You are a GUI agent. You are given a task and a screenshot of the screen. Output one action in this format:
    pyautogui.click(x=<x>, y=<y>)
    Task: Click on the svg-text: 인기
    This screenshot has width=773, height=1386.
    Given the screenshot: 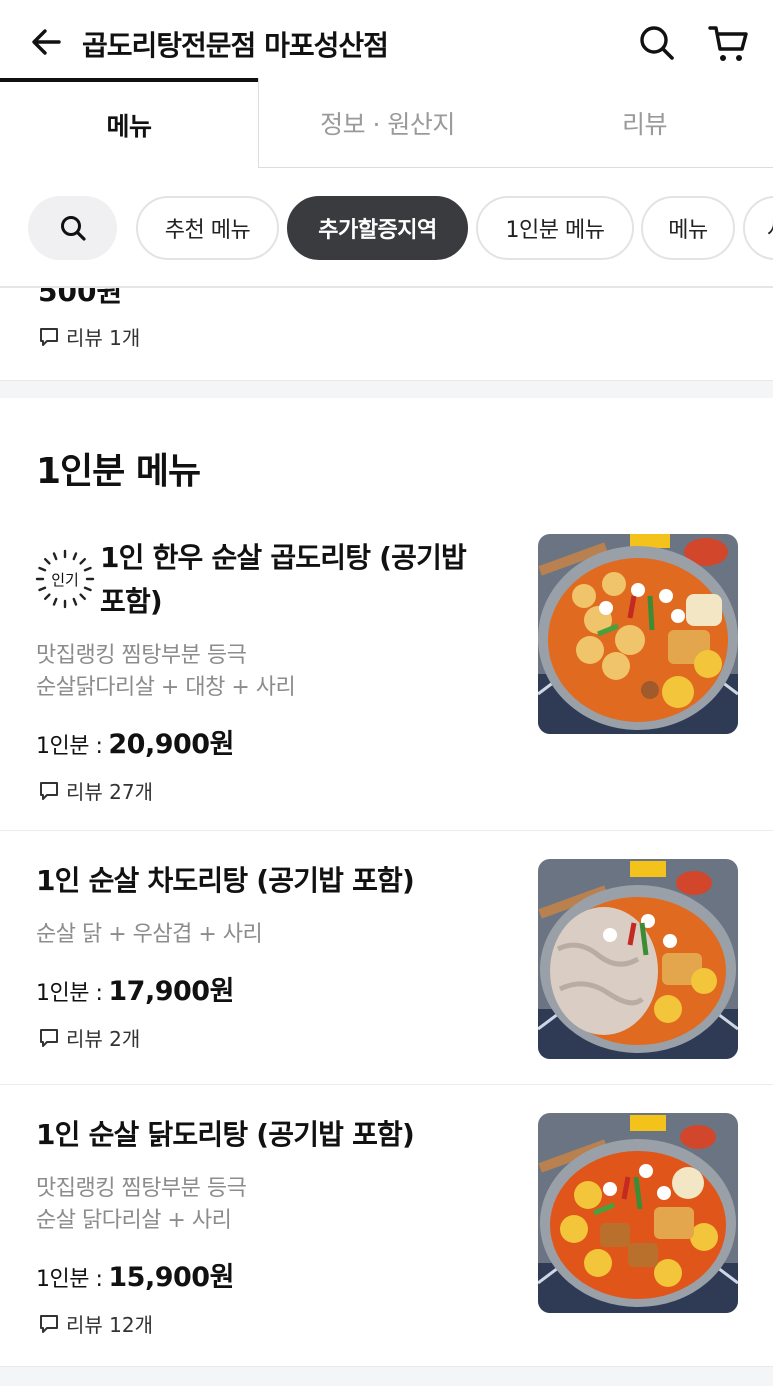 What is the action you would take?
    pyautogui.click(x=65, y=580)
    